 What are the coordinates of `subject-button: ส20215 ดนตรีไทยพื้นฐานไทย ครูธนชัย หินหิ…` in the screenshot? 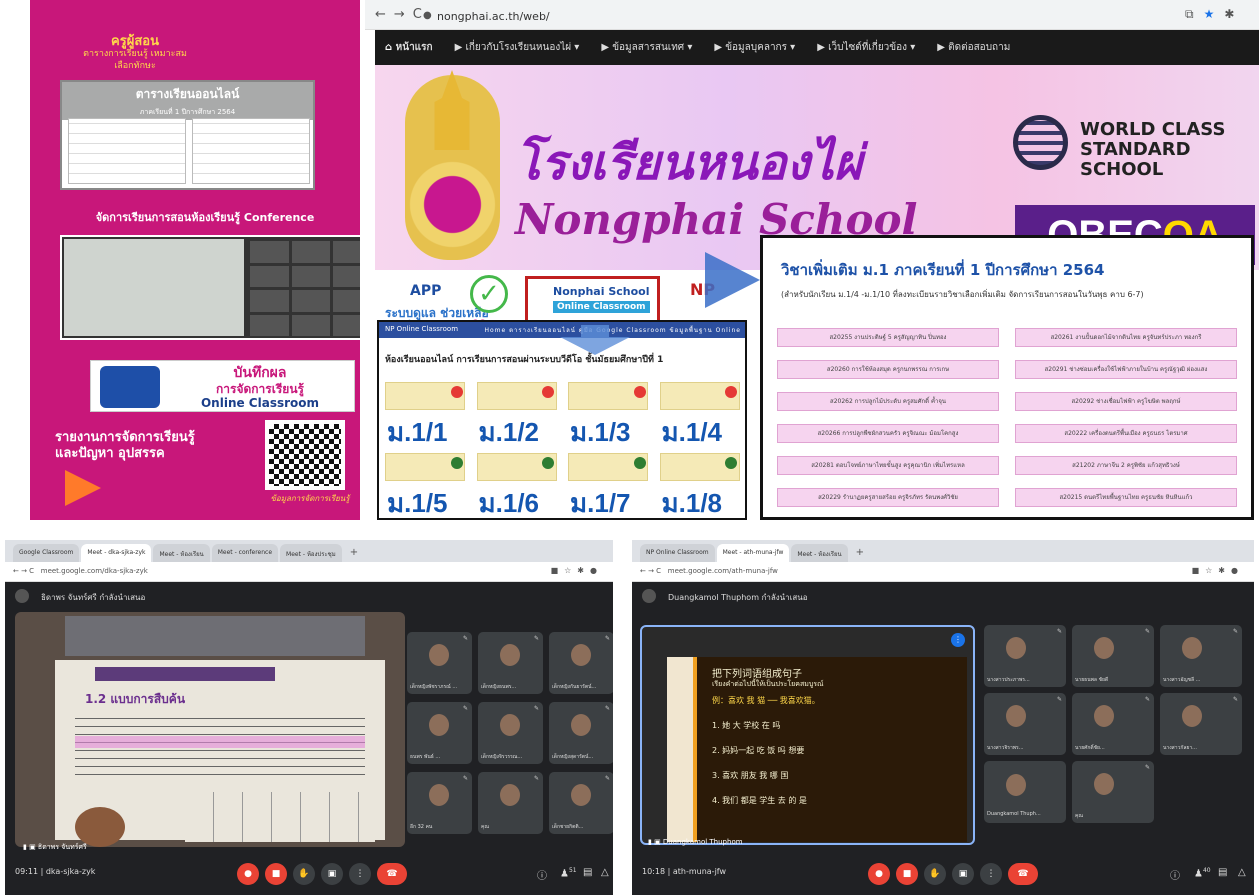 It's located at (1126, 497).